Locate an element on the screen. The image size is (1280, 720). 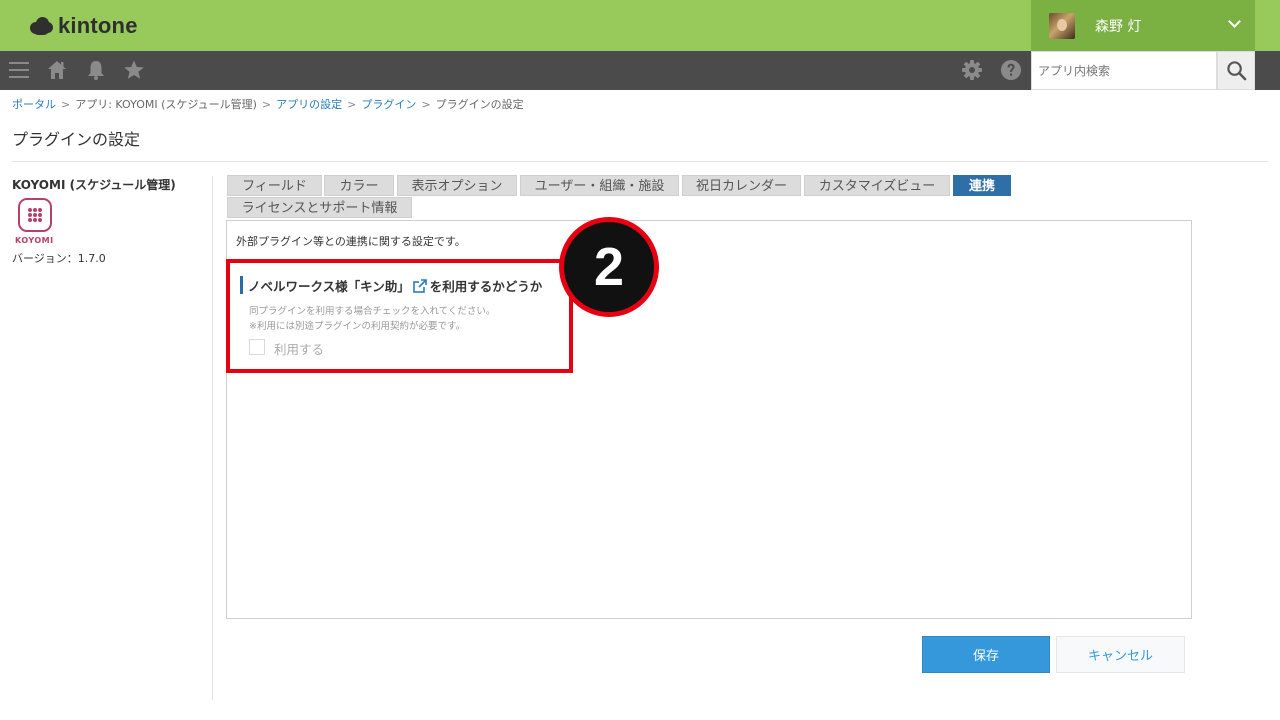
tab-license-support: ライセンスとサポート情報 is located at coordinates (319, 207).